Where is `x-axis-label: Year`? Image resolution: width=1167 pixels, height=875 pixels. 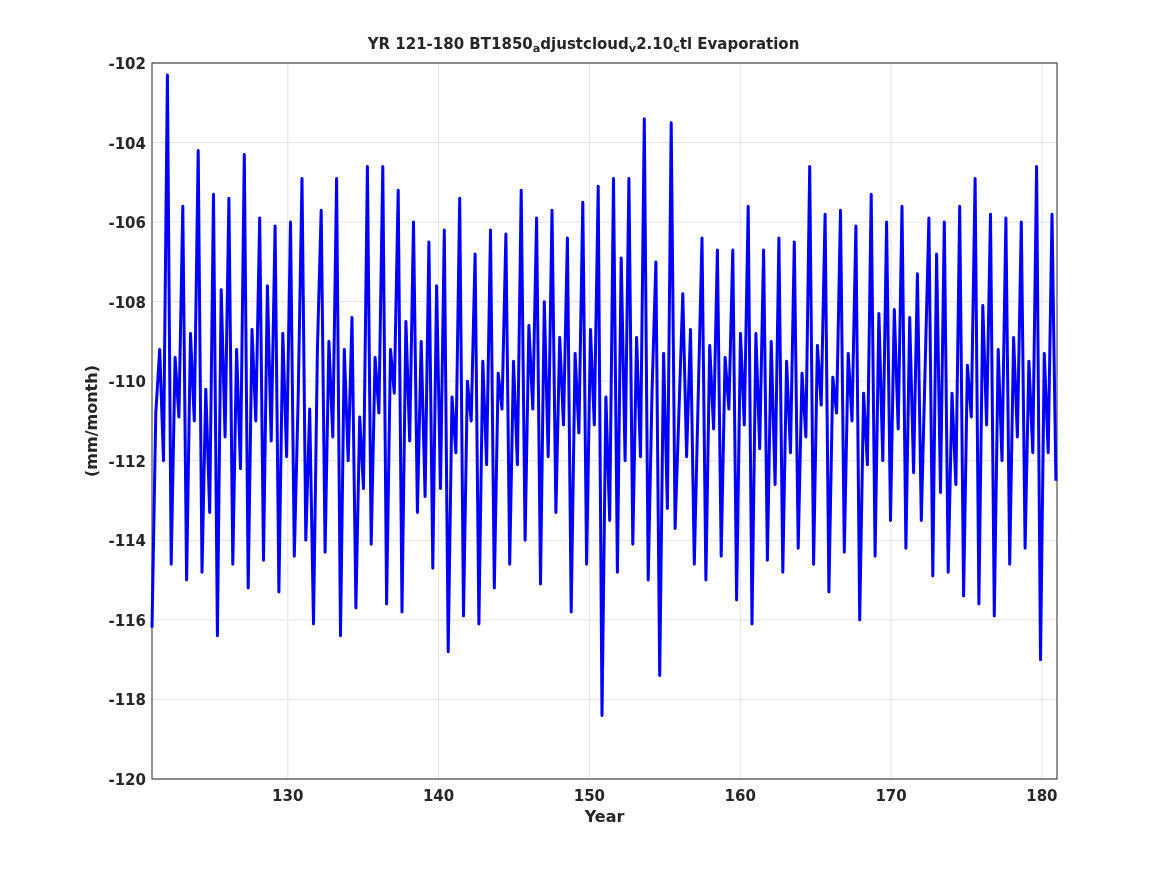
x-axis-label: Year is located at coordinates (604, 816).